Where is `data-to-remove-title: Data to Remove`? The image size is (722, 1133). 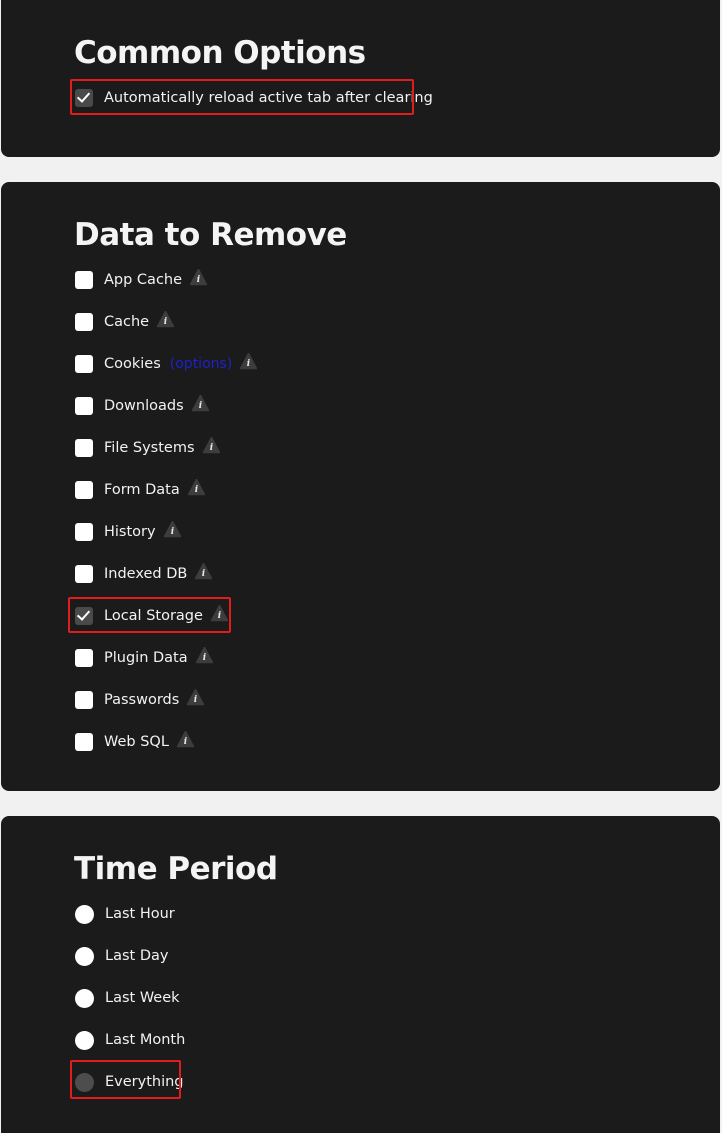 data-to-remove-title: Data to Remove is located at coordinates (210, 235).